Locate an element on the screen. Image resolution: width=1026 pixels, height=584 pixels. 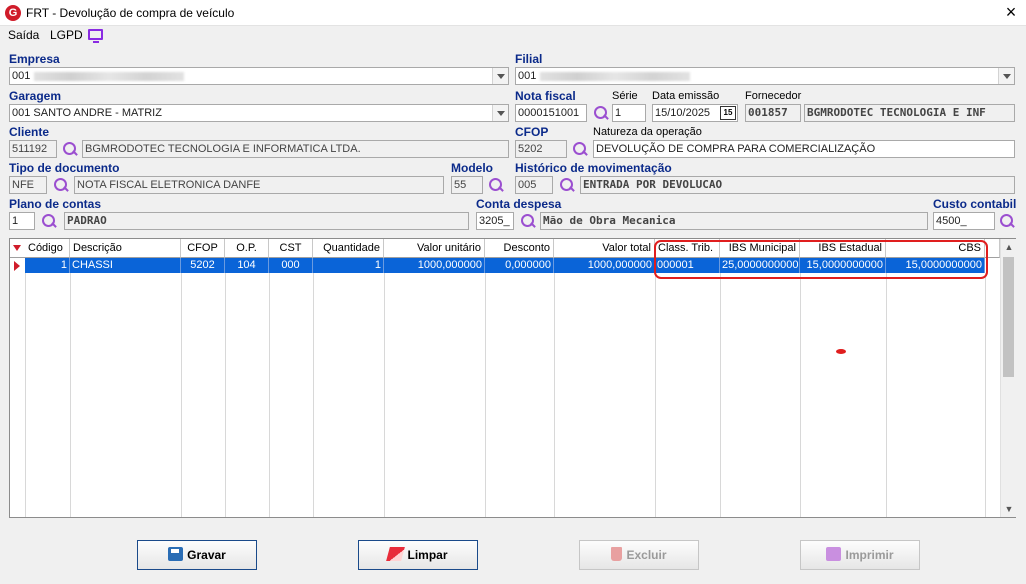
trash-icon is located at coordinates (617, 554).